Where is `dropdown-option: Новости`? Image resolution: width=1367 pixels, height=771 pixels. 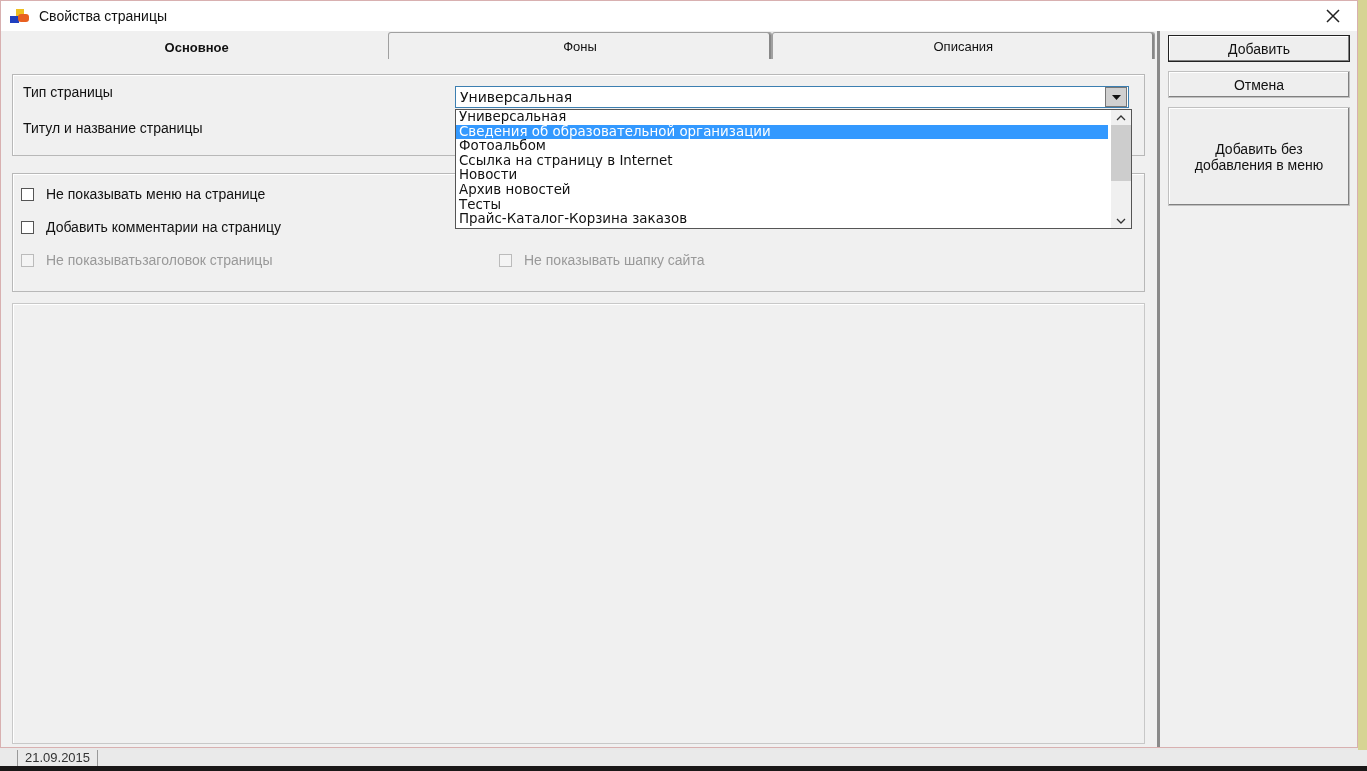
dropdown-option: Новости is located at coordinates (782, 175).